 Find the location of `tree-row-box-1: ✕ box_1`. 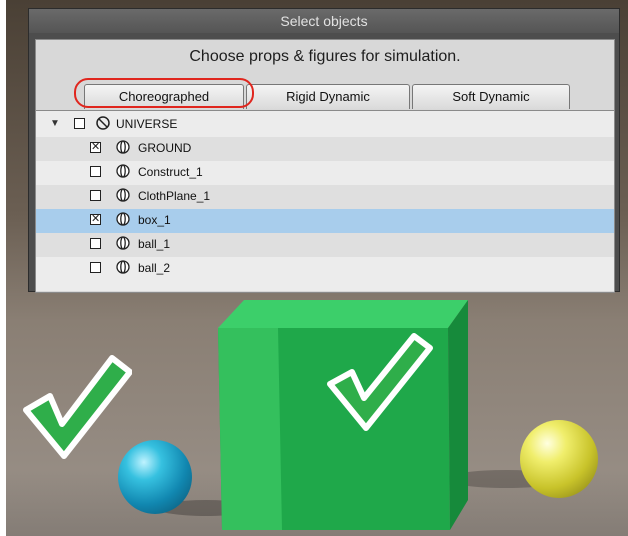

tree-row-box-1: ✕ box_1 is located at coordinates (325, 221).